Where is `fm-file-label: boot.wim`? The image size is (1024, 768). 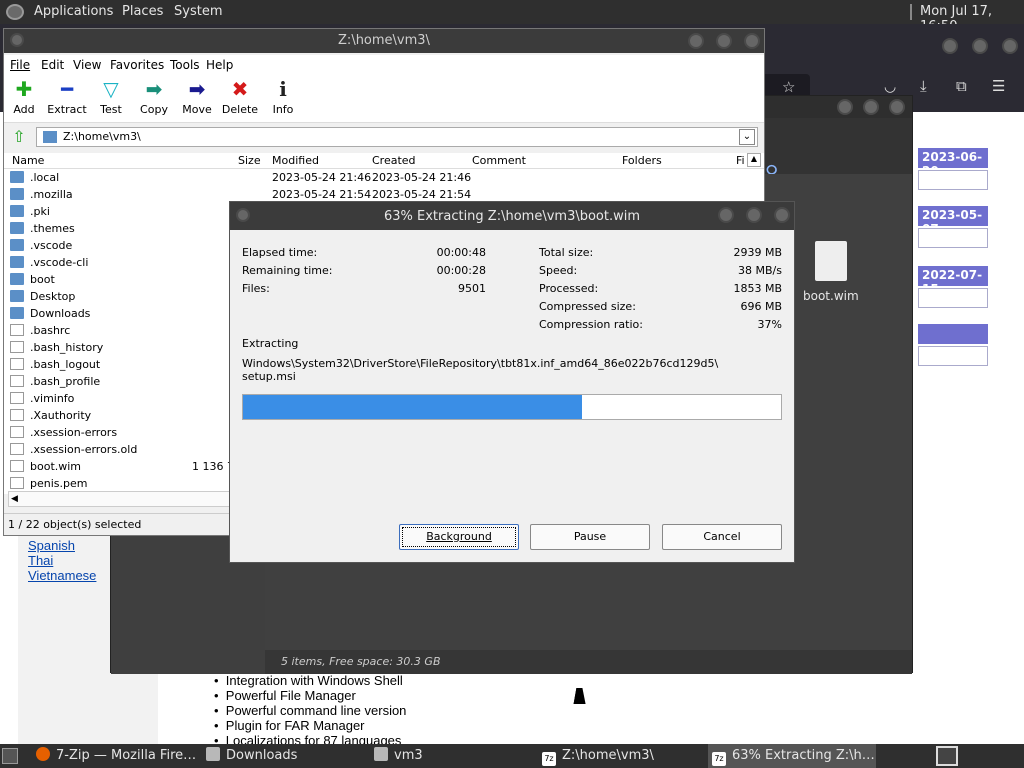
fm-file-label: boot.wim is located at coordinates (831, 296).